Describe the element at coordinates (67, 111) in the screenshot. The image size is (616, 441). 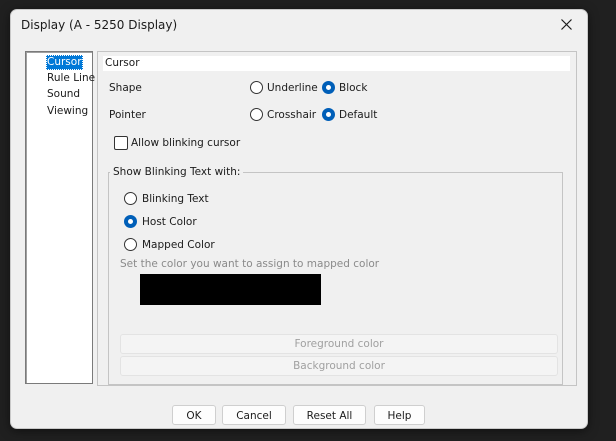
I see `nav-item-viewing: Viewing` at that location.